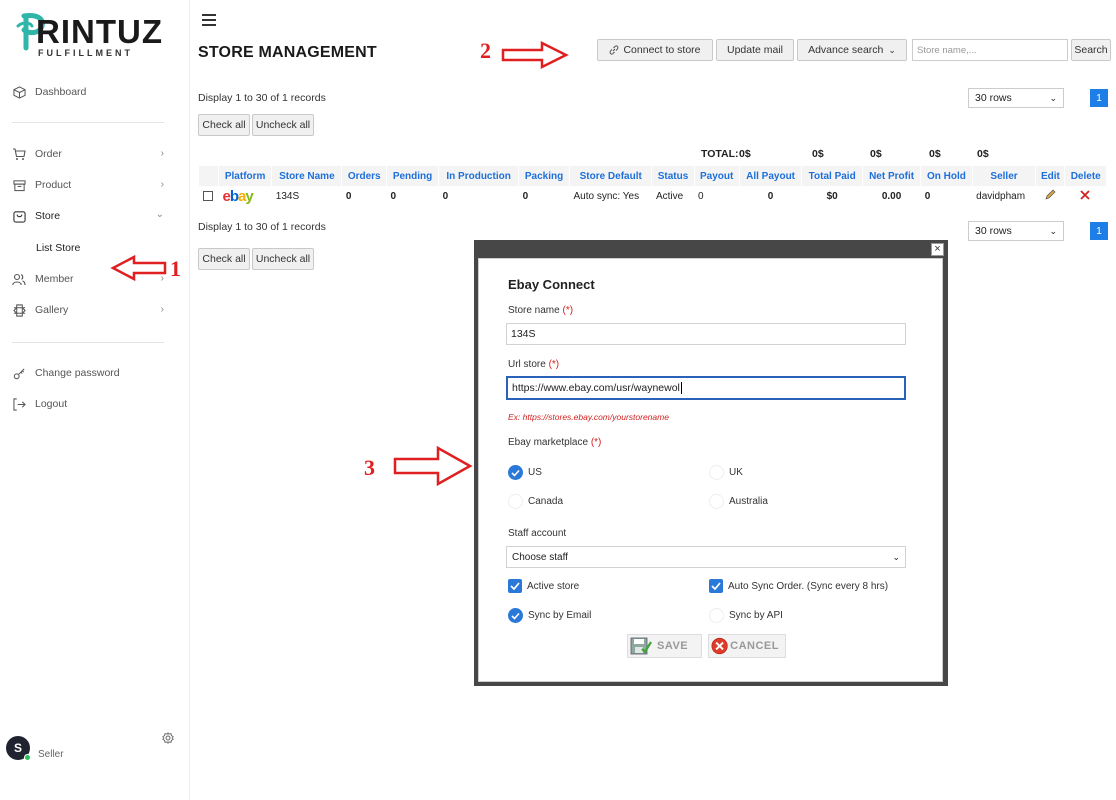 This screenshot has width=1116, height=800. I want to click on auto-sync-order-checkbox: Auto Sync Order. (Sync every 8 hrs), so click(798, 586).